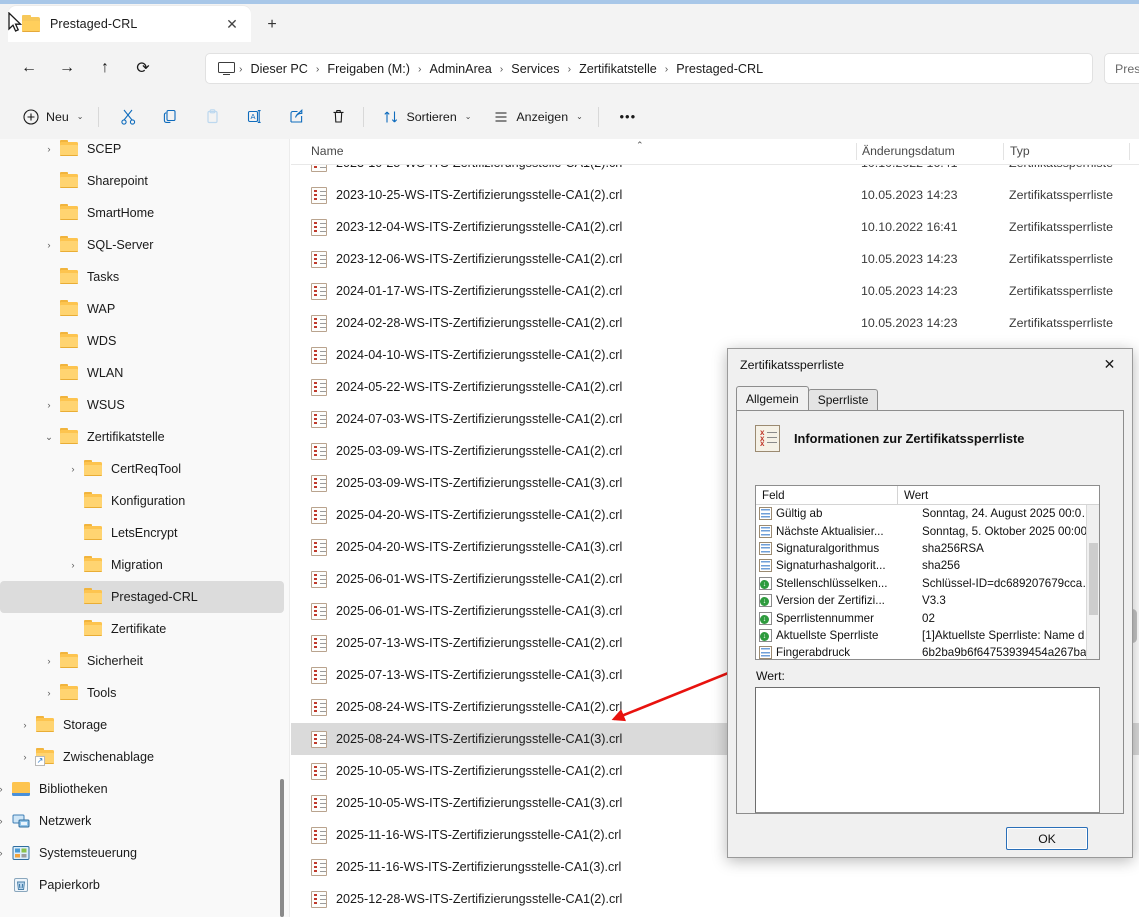 The image size is (1139, 917). What do you see at coordinates (142, 597) in the screenshot?
I see `sidebar-item-prestaged-crl: Prestaged-CRL` at bounding box center [142, 597].